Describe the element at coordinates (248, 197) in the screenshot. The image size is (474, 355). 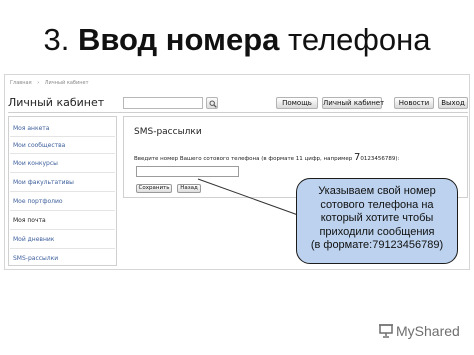
I see `callout-pointer-line` at that location.